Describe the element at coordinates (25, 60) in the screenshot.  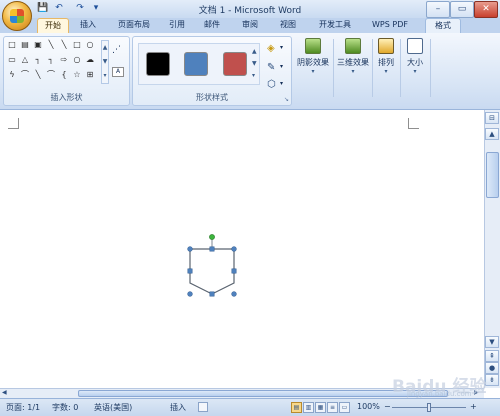
I see `shape-option: △` at that location.